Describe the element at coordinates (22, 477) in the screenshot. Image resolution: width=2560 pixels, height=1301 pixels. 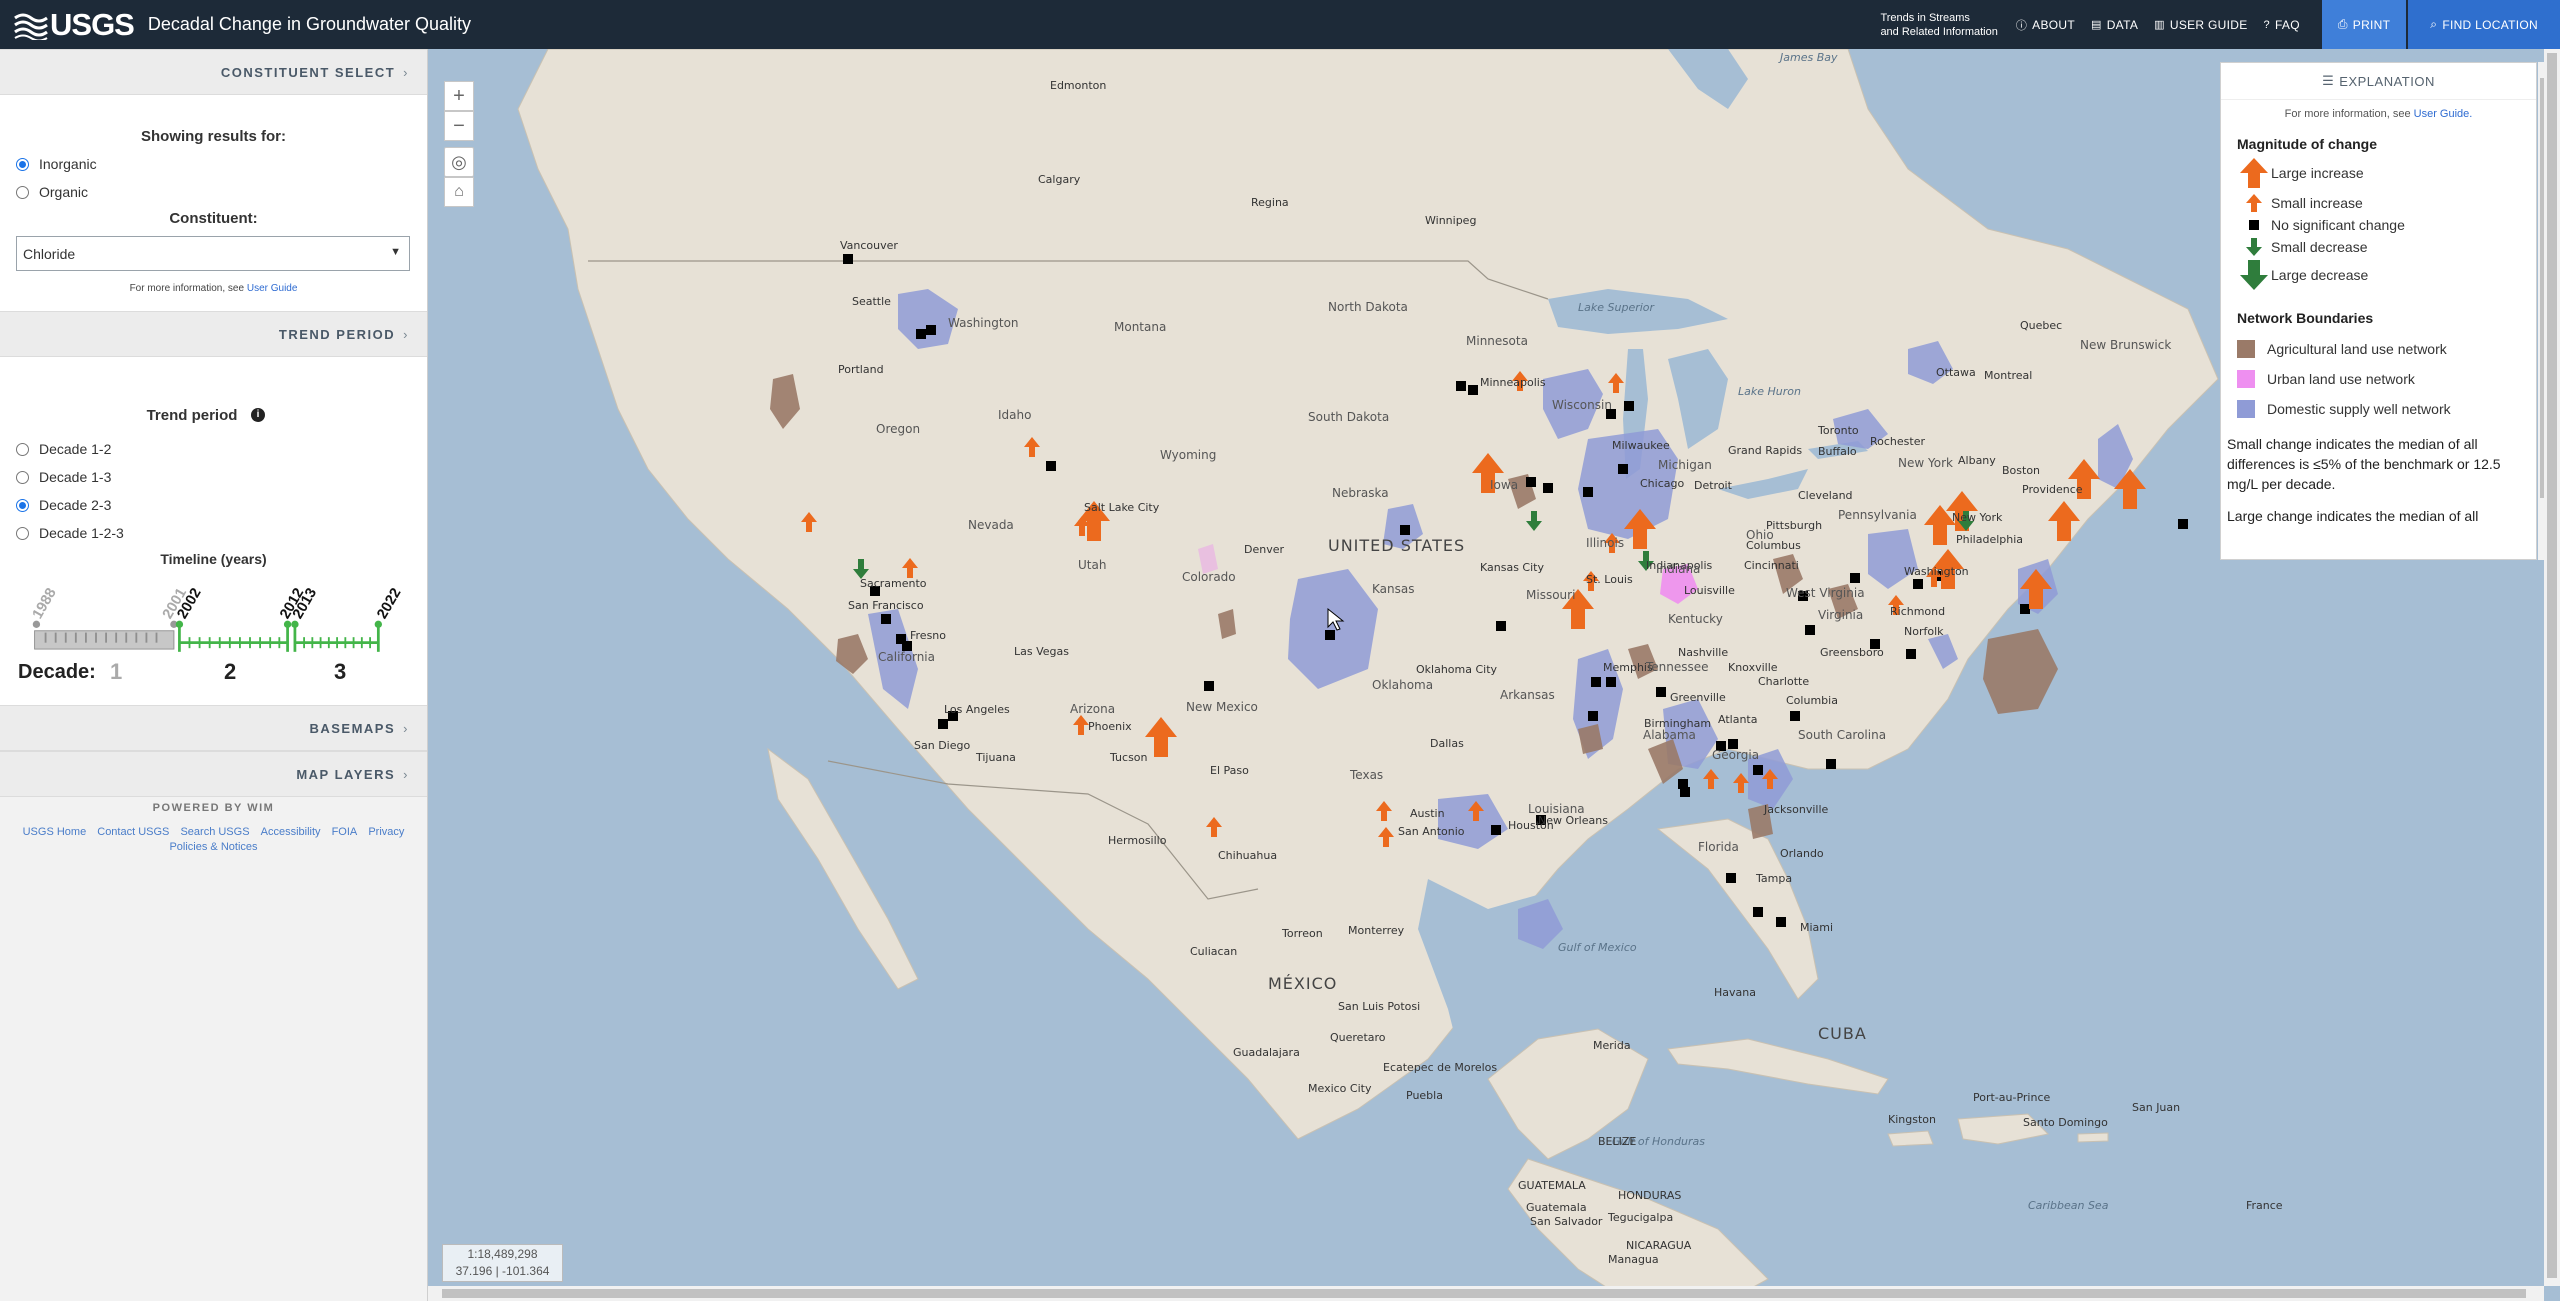
I see `radio-decade-1-3-button` at that location.